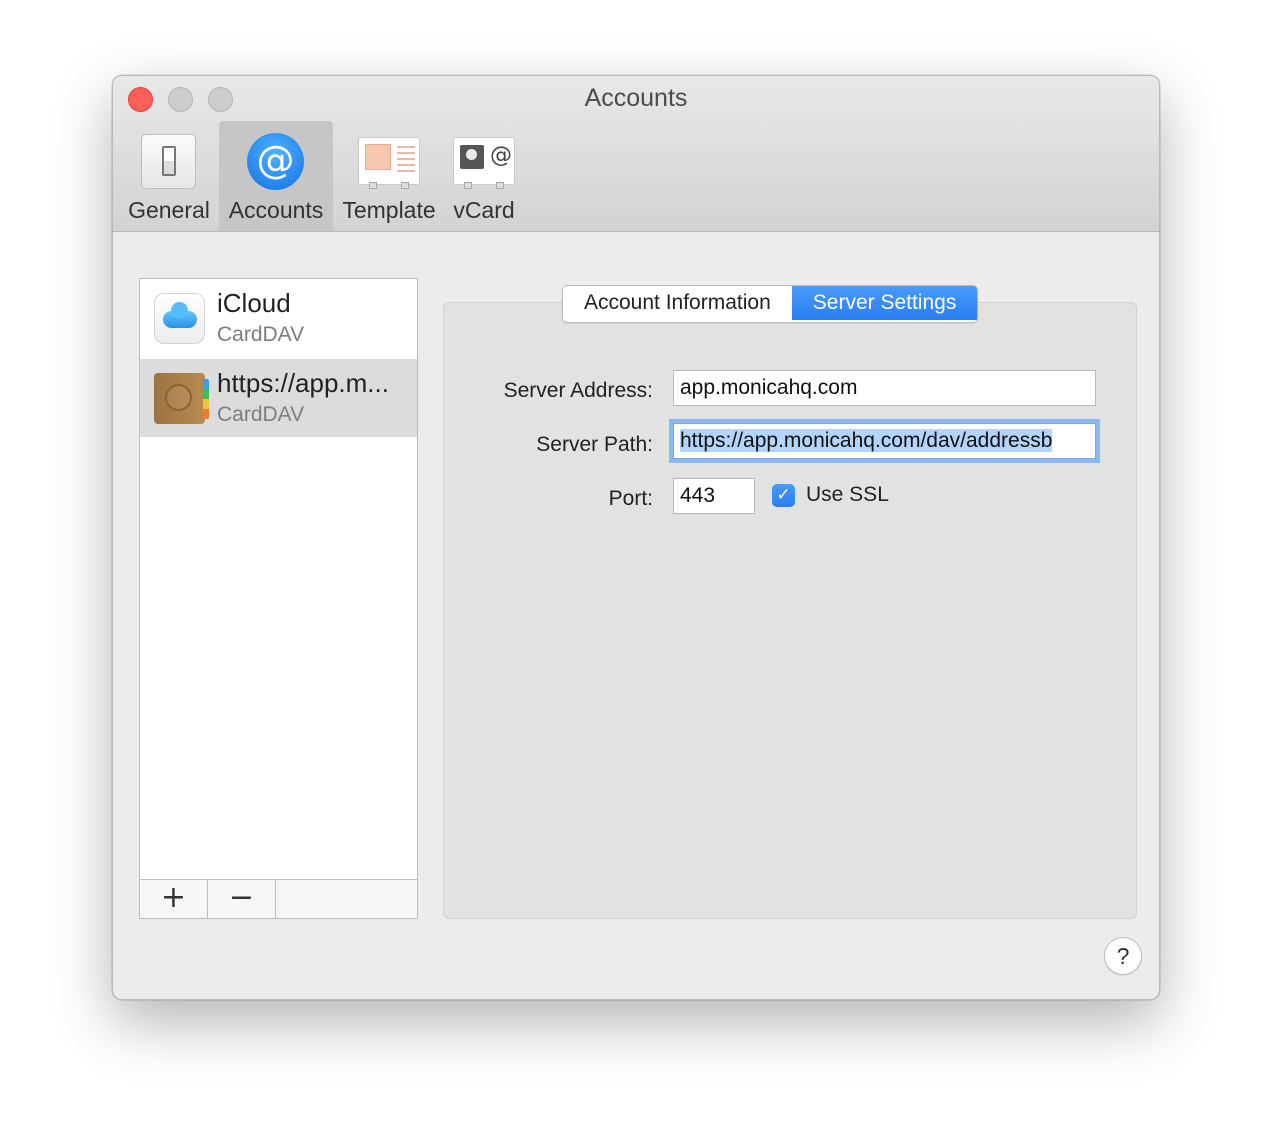 The width and height of the screenshot is (1272, 1148). What do you see at coordinates (866, 440) in the screenshot?
I see `server-path-value: https://app.monicahq.com/dav/addressb` at bounding box center [866, 440].